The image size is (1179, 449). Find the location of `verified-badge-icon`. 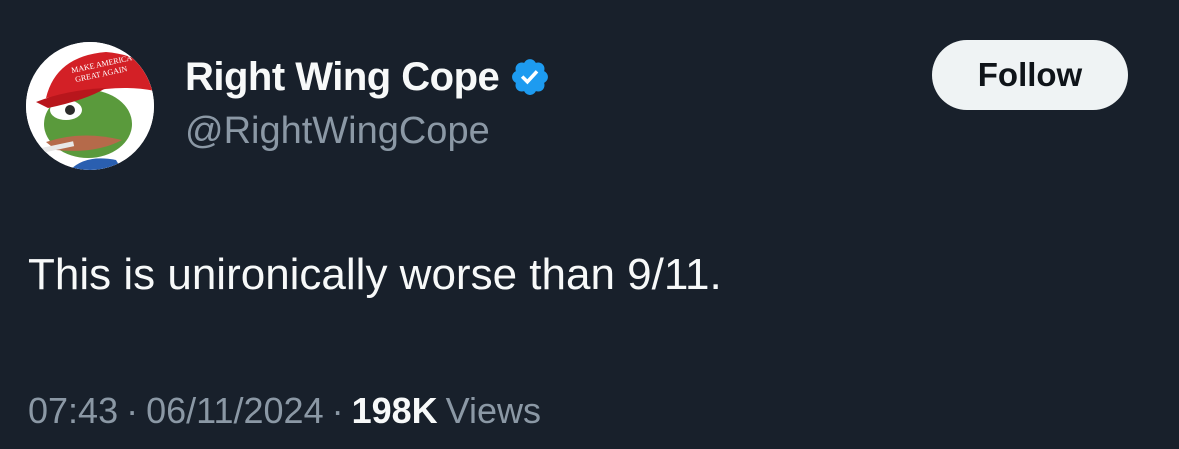

verified-badge-icon is located at coordinates (530, 77).